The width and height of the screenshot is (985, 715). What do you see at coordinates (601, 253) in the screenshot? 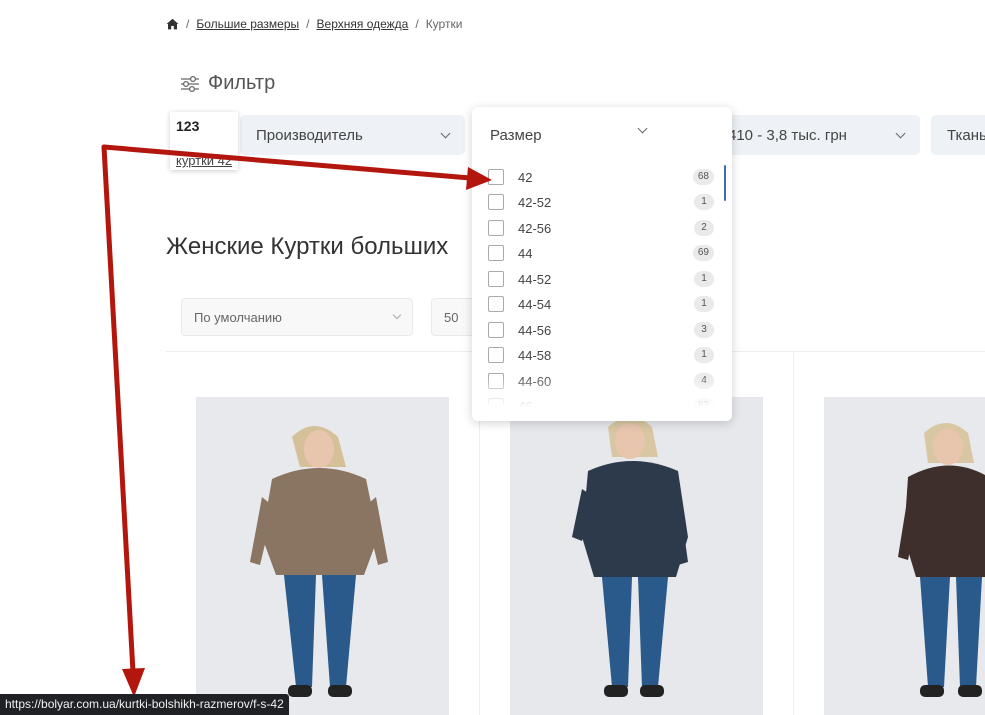
I see `size-option: 44 69` at bounding box center [601, 253].